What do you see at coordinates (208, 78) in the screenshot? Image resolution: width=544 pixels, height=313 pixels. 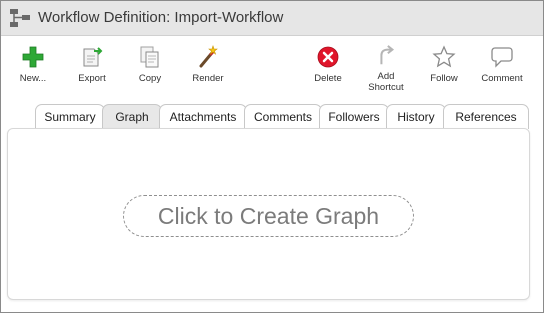 I see `render-label: Render` at bounding box center [208, 78].